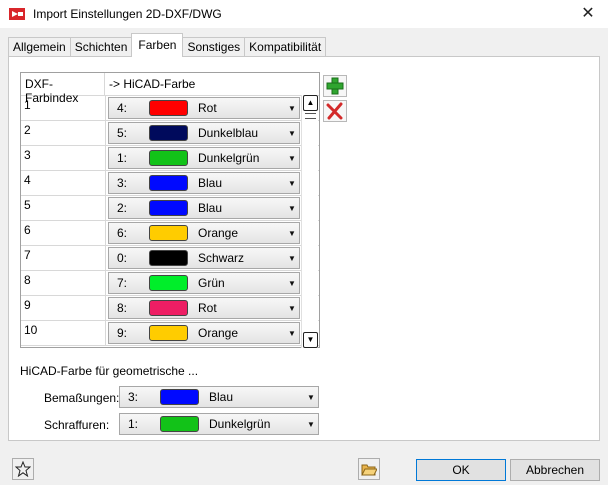  What do you see at coordinates (63, 283) in the screenshot?
I see `dxf-index-cell: 8` at bounding box center [63, 283].